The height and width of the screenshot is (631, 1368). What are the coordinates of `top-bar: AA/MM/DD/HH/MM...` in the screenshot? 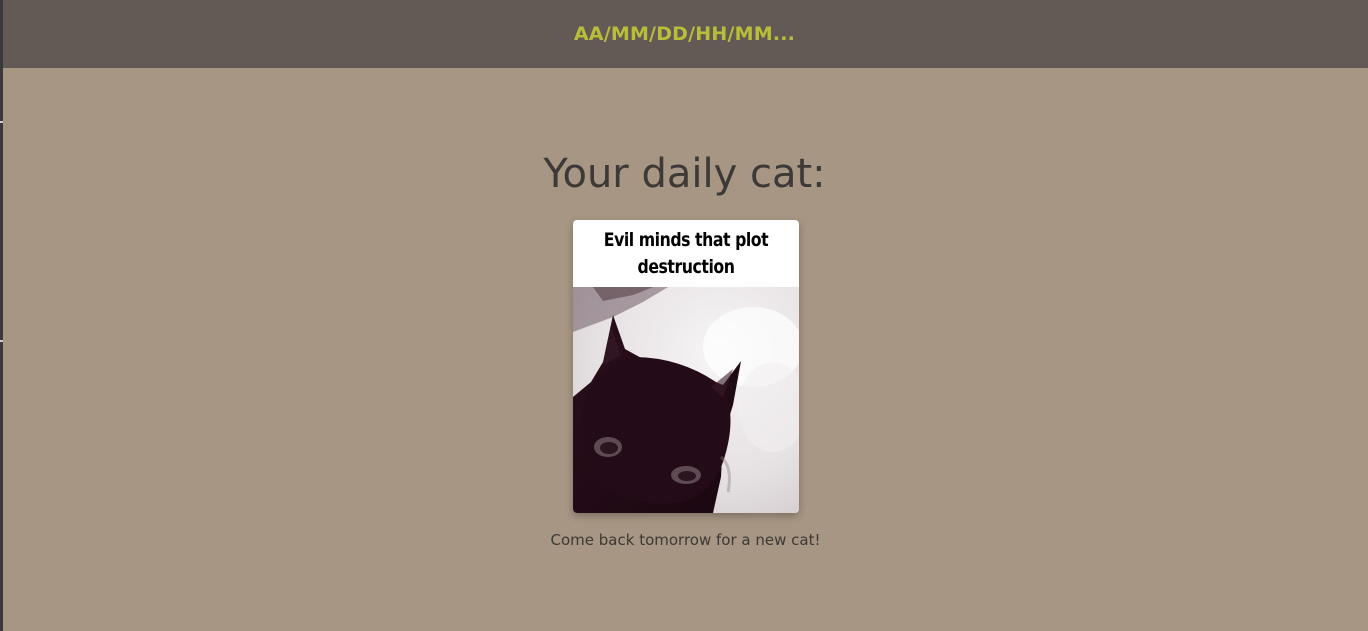 It's located at (685, 34).